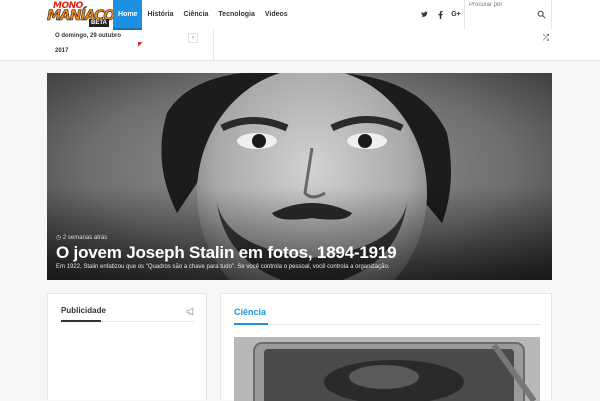 Image resolution: width=600 pixels, height=401 pixels. I want to click on ticker-prev-button: ‹, so click(193, 38).